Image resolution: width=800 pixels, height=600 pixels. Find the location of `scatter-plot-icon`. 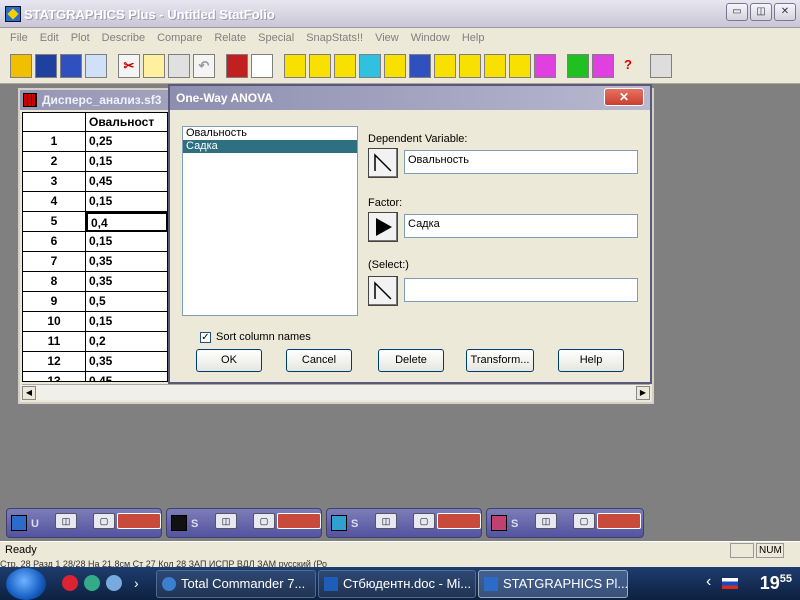

scatter-plot-icon is located at coordinates (295, 66).